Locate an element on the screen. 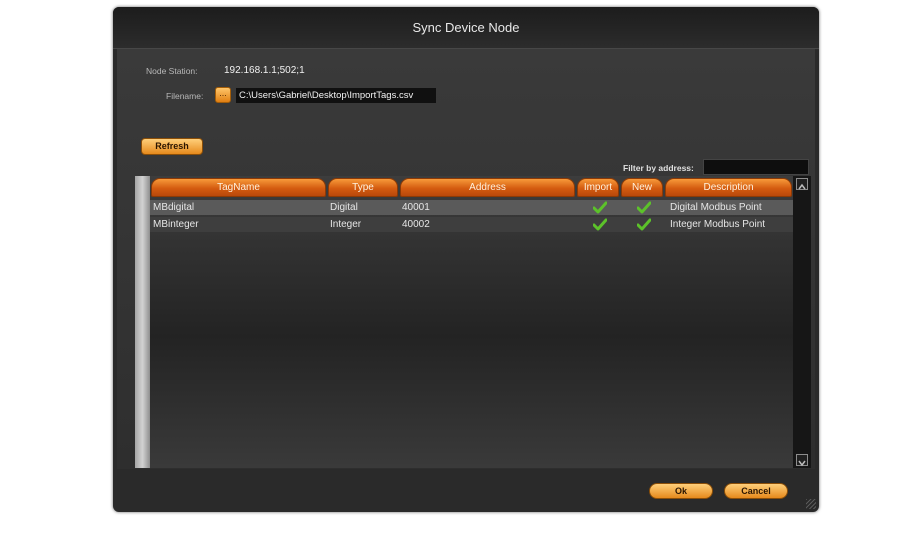 This screenshot has height=555, width=900. column-header-description: Description is located at coordinates (728, 187).